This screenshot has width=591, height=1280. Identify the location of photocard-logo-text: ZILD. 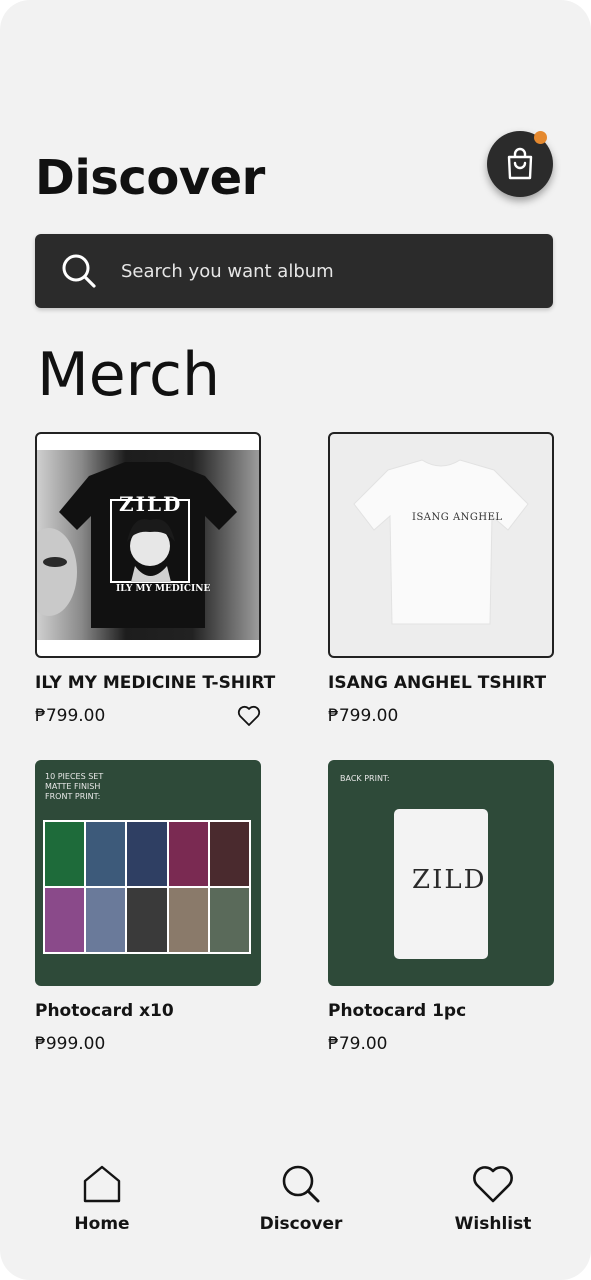
(449, 880).